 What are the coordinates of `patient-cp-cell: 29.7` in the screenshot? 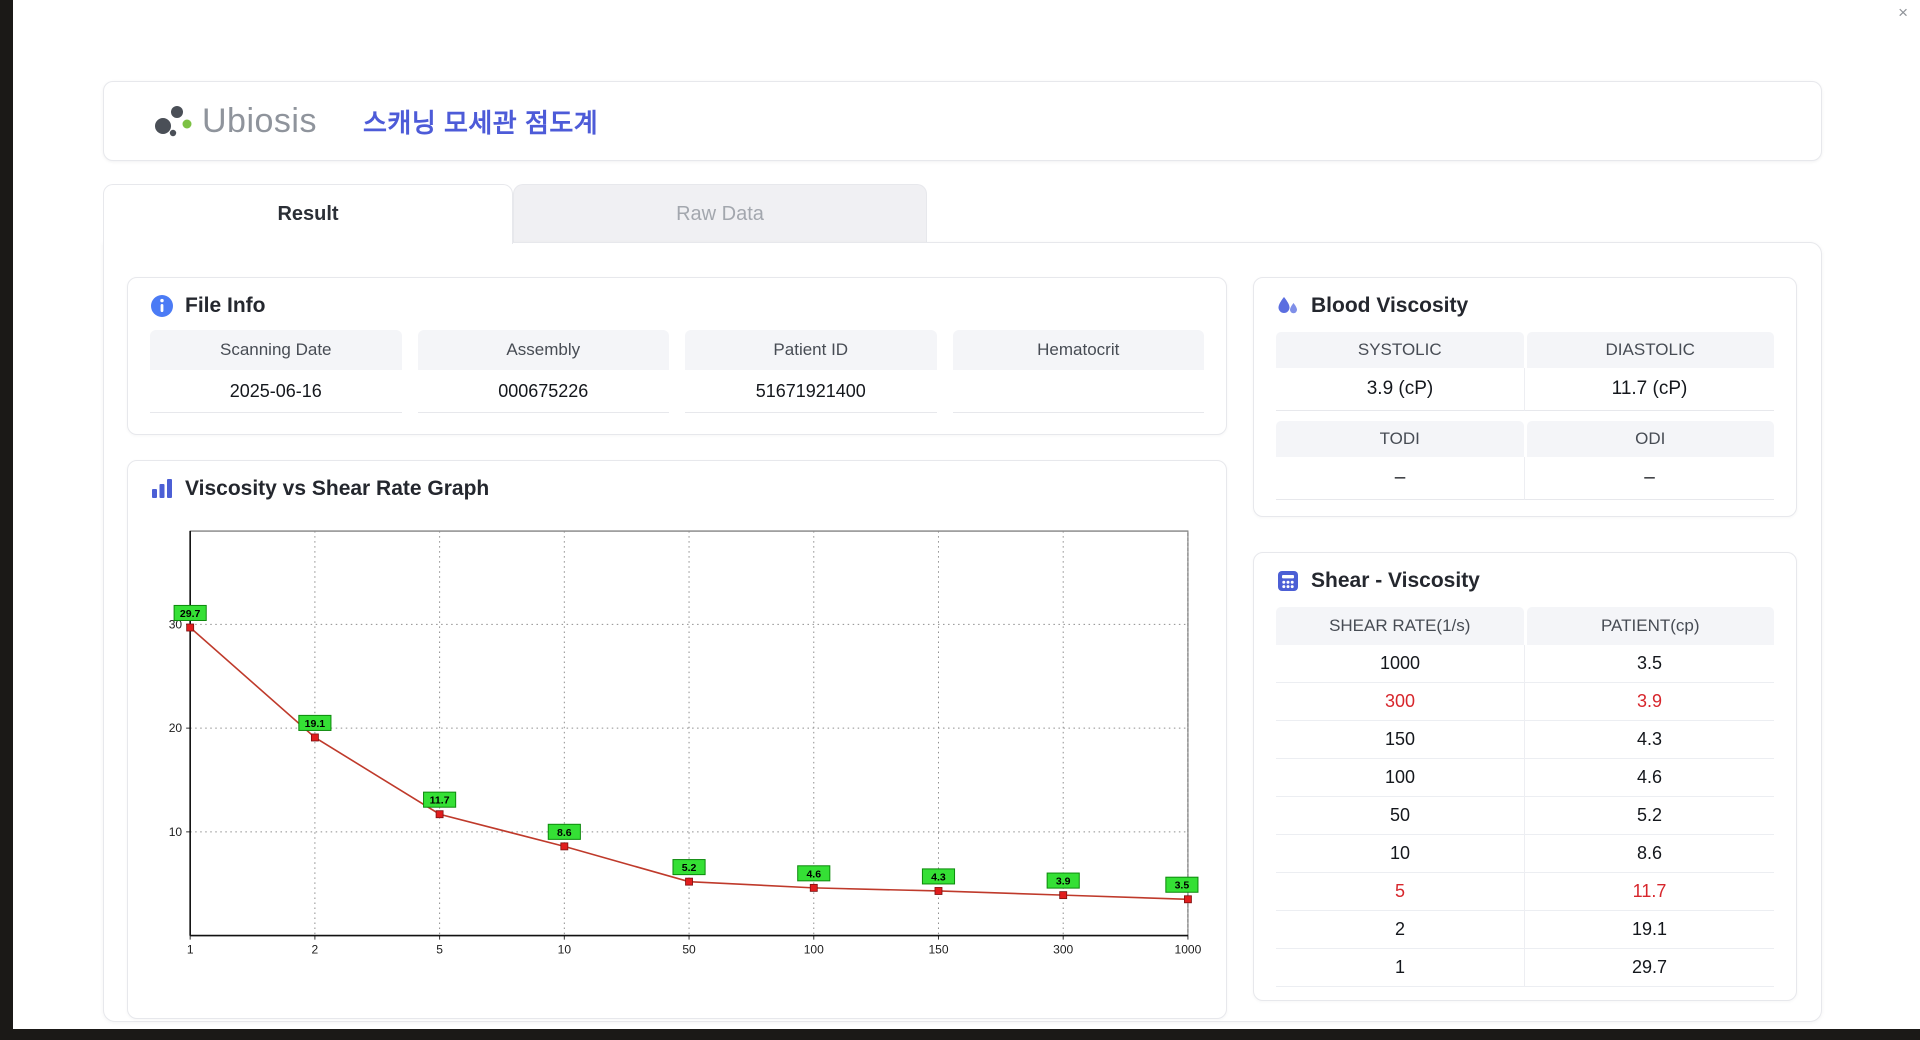 It's located at (1649, 968).